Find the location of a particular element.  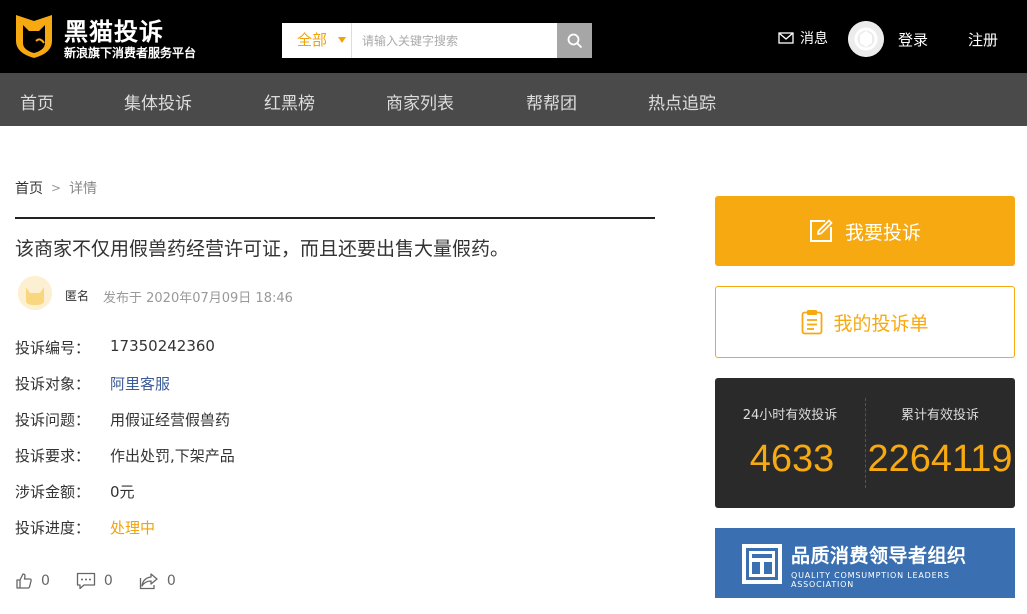

breadcrumb-current: 详情 is located at coordinates (83, 189).